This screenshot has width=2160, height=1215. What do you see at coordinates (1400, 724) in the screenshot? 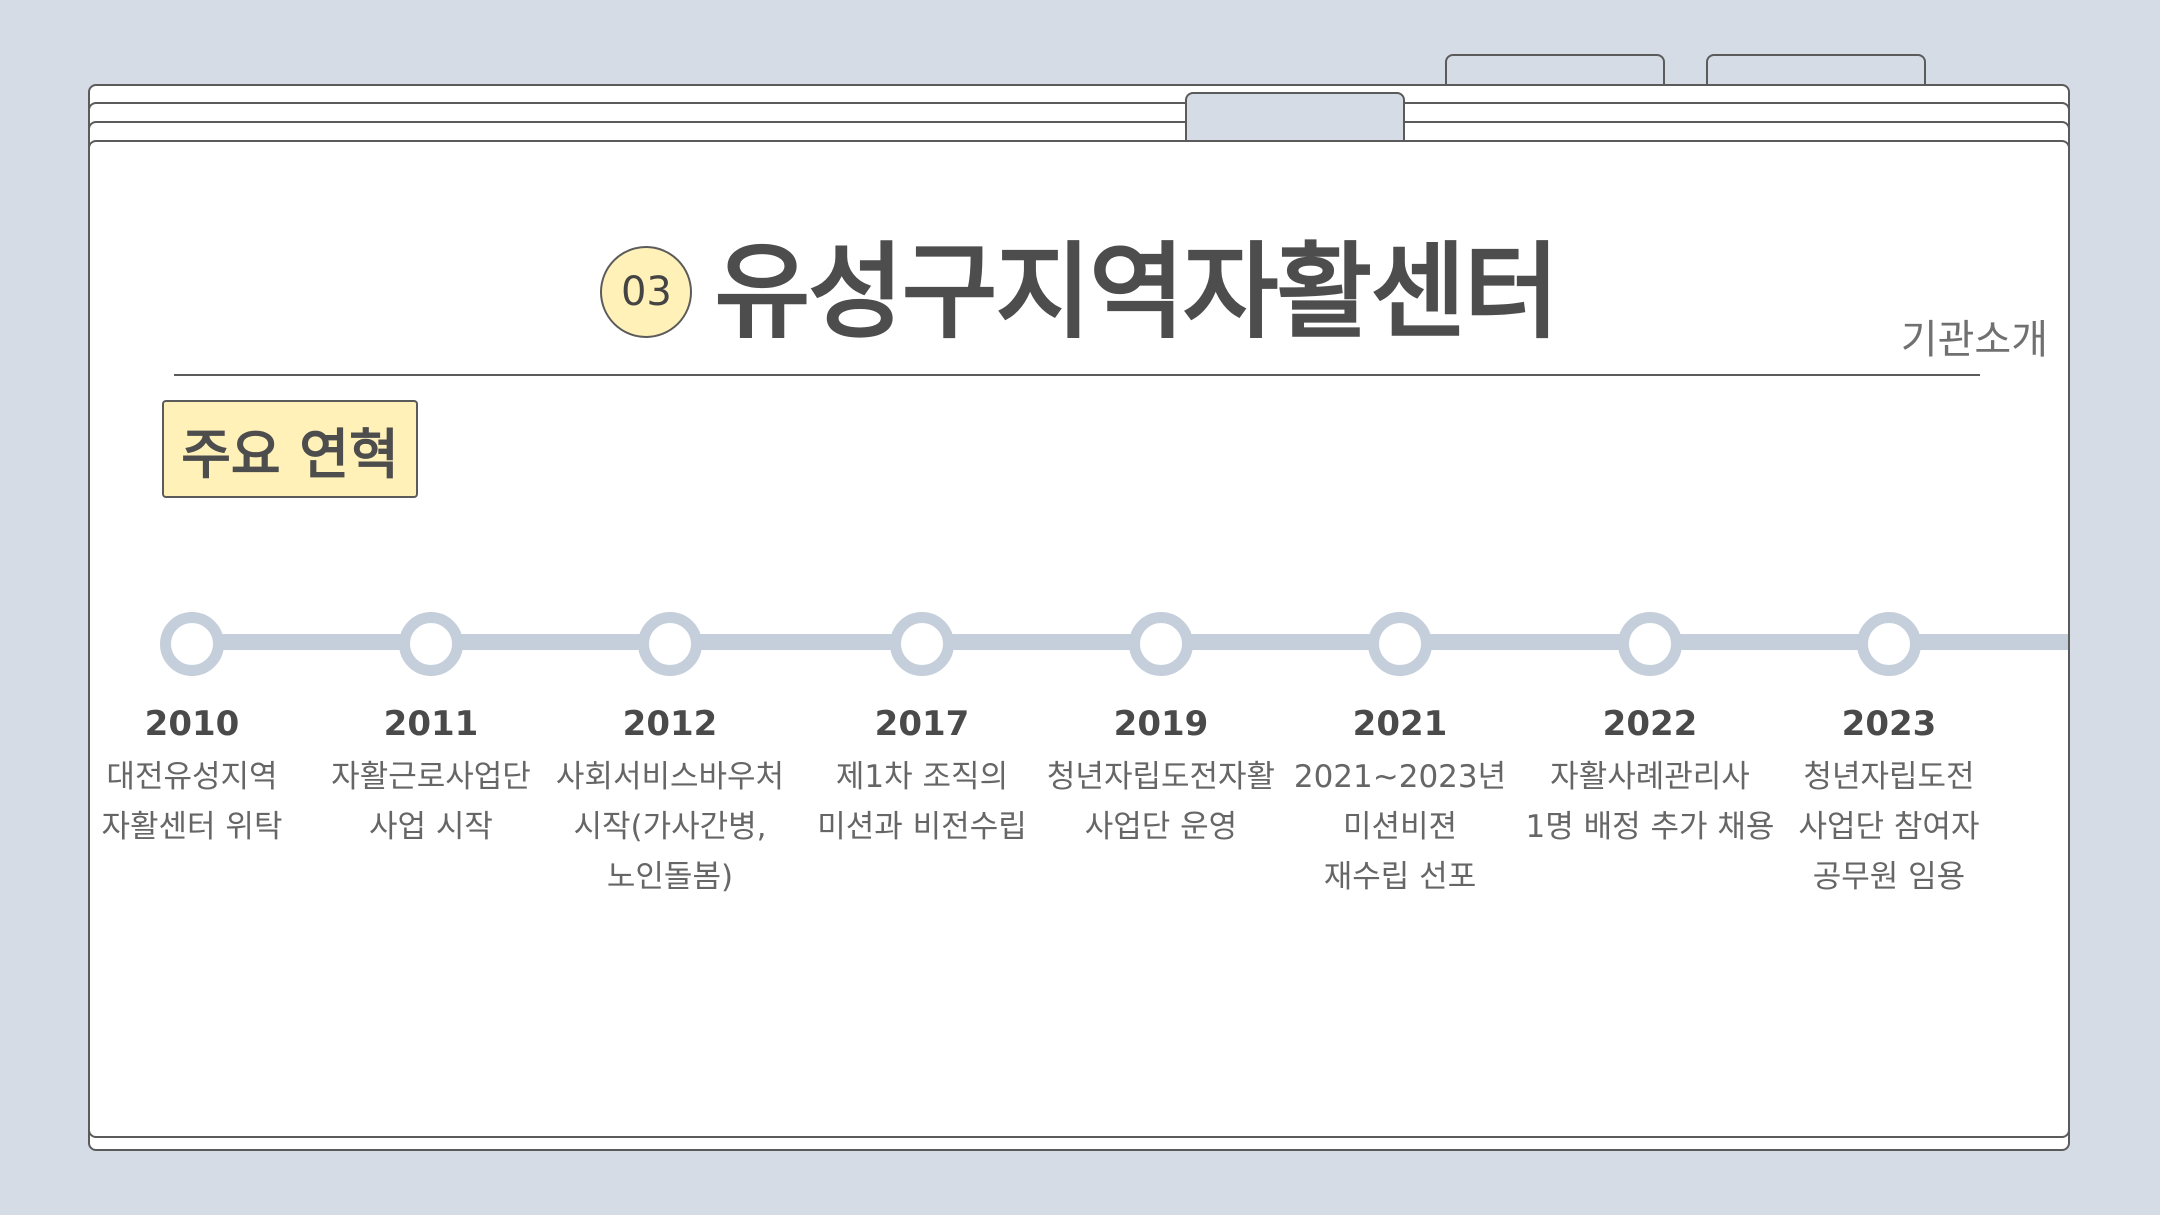
I see `timeline-year: 2021` at bounding box center [1400, 724].